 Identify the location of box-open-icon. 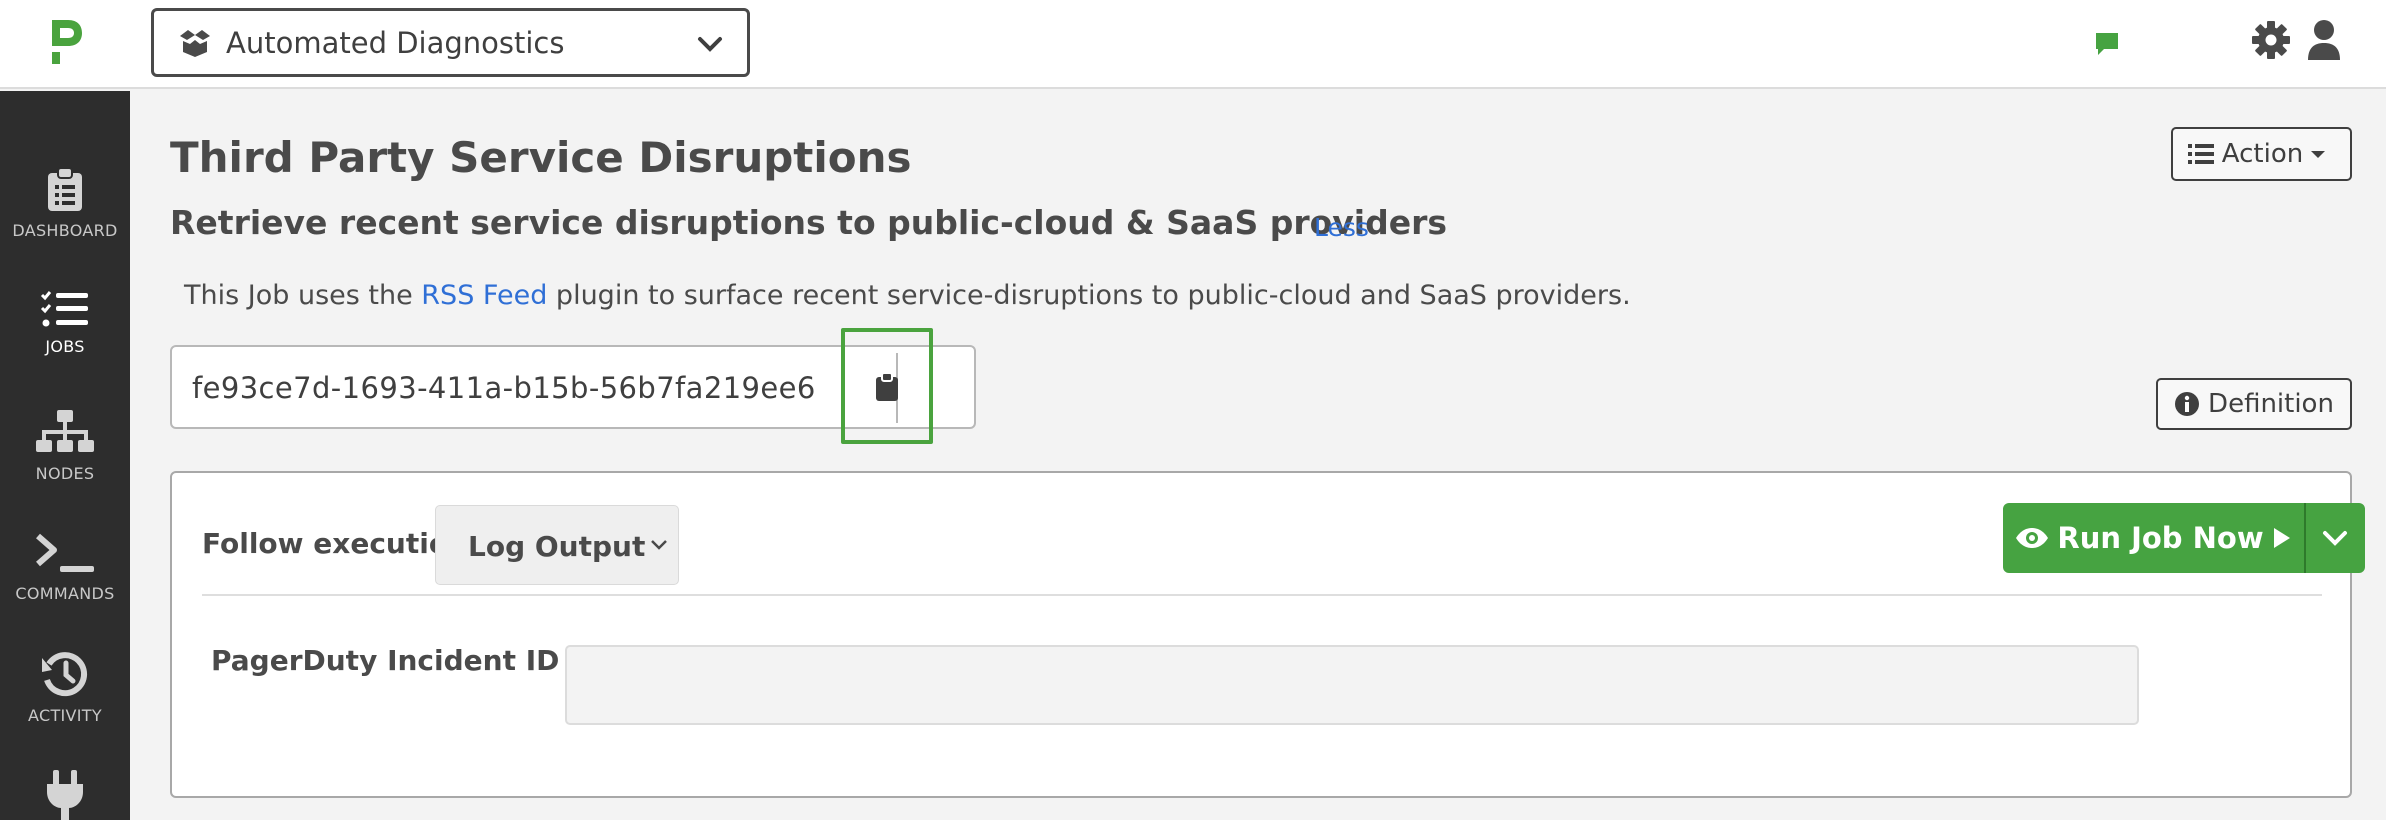
(195, 43).